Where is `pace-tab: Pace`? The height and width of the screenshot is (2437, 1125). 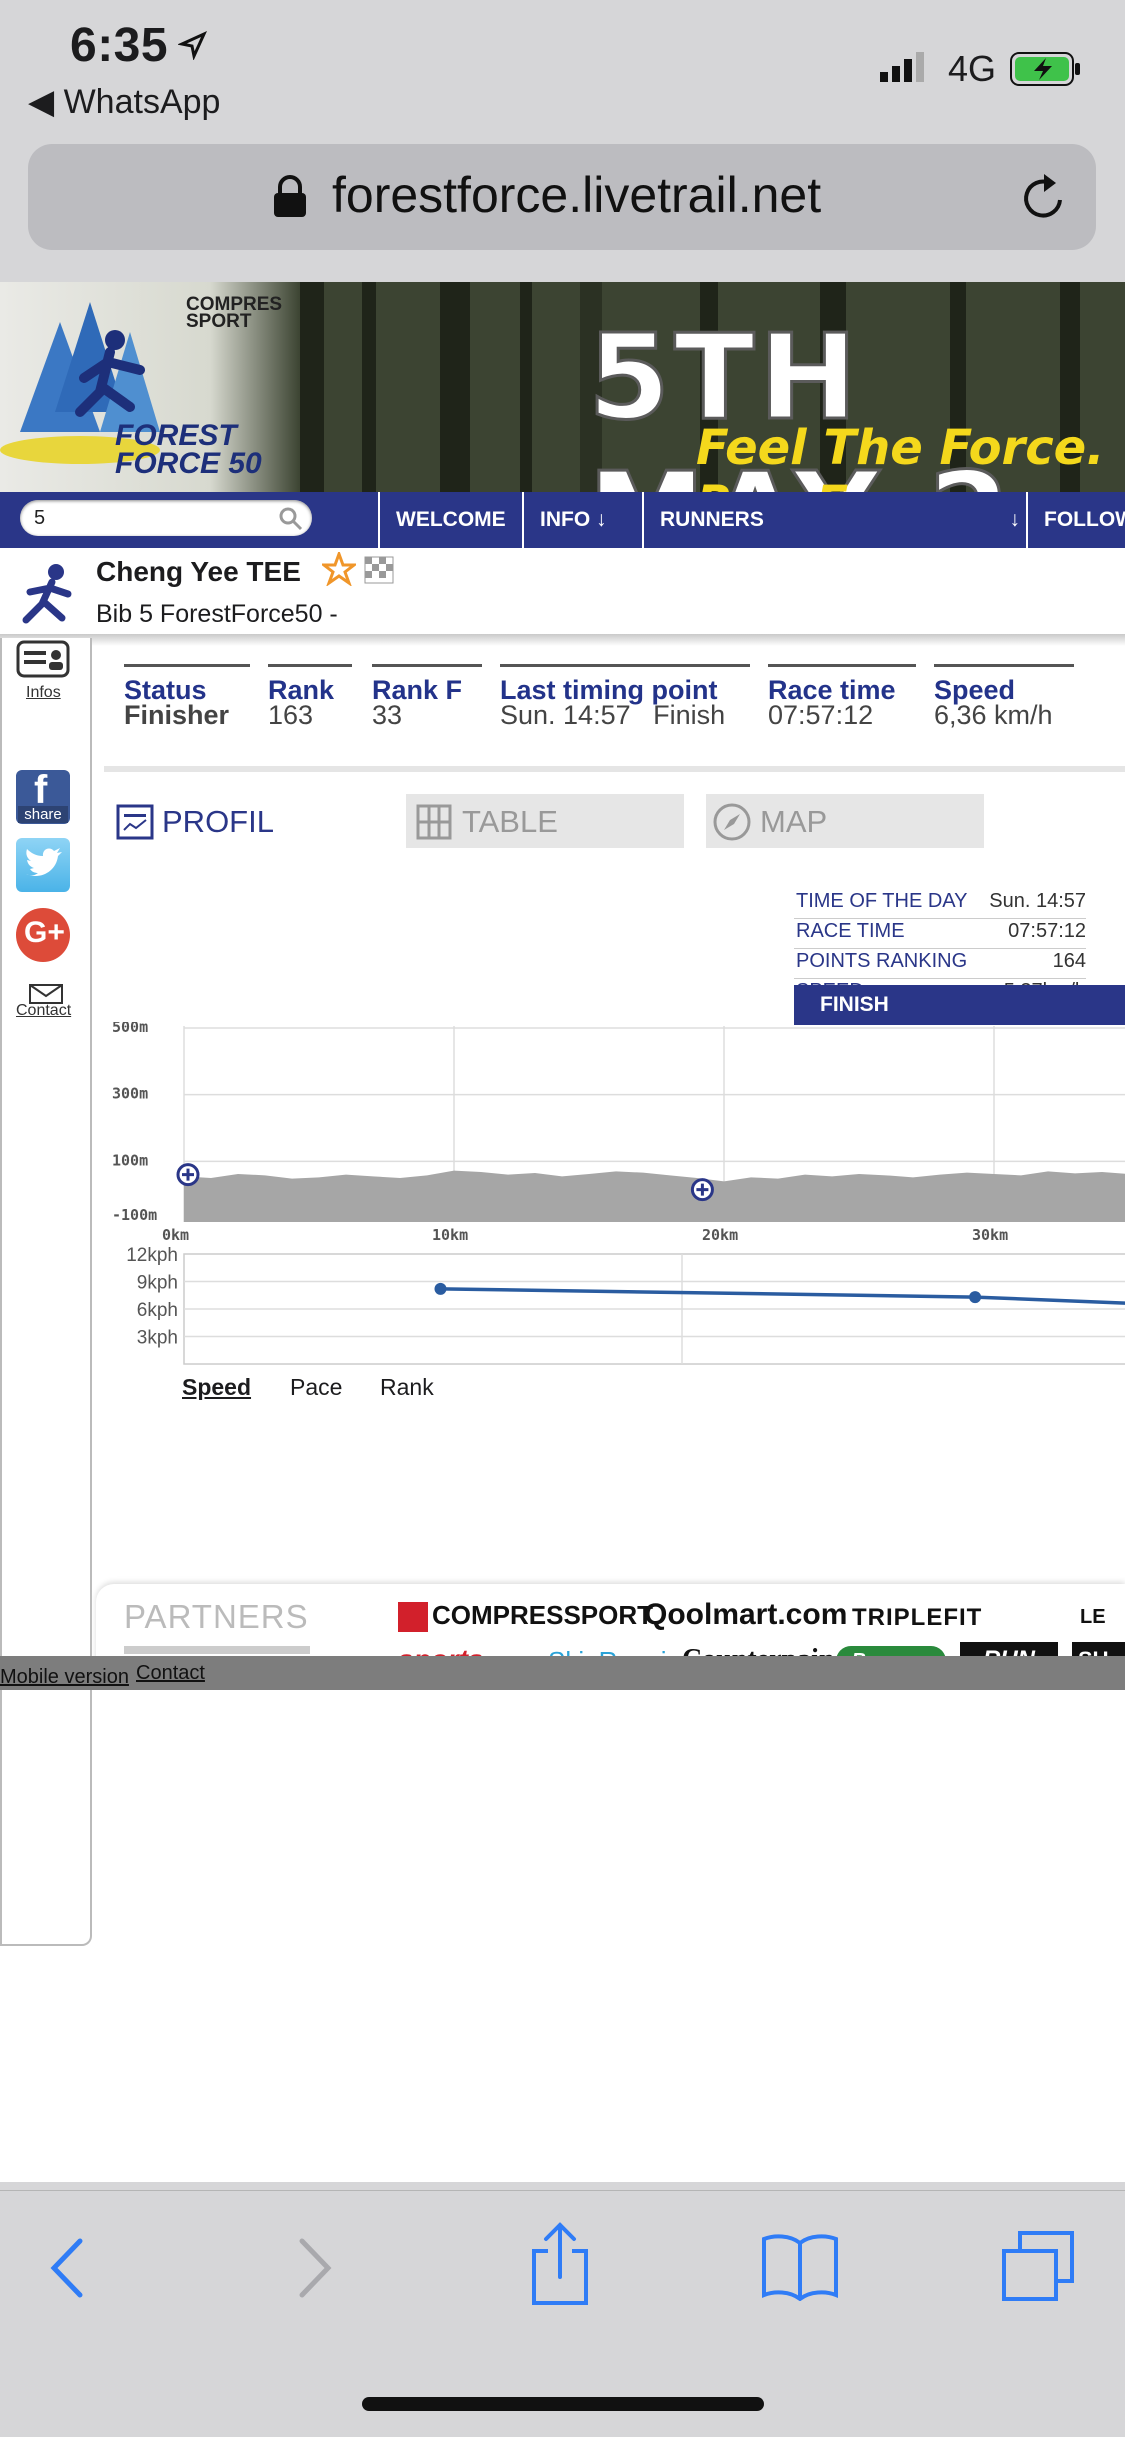
pace-tab: Pace is located at coordinates (316, 1387).